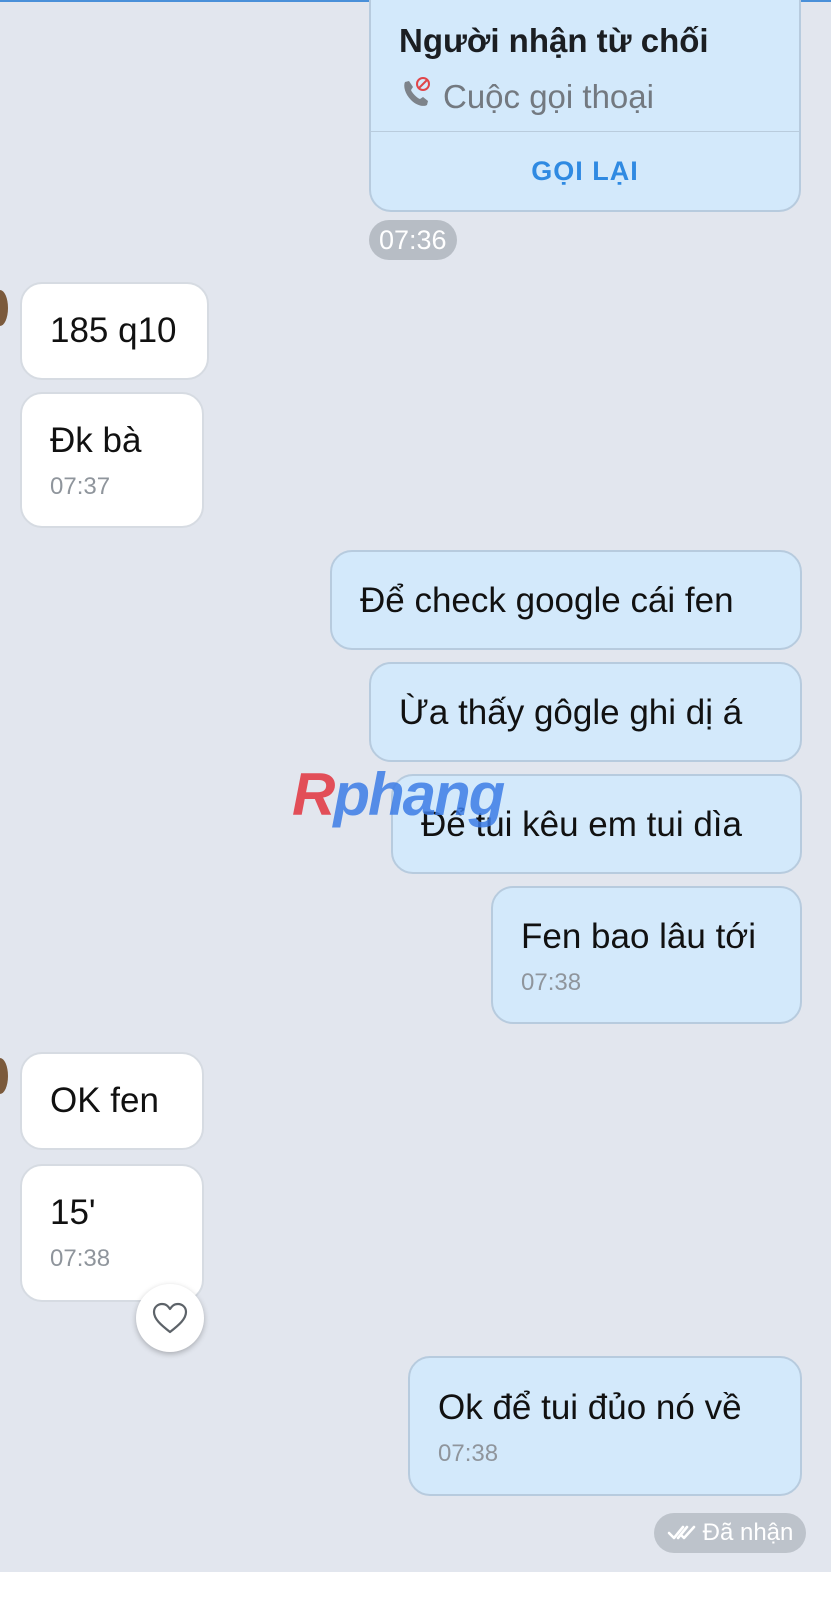  I want to click on call-back-button: GỌI LẠI, so click(585, 171).